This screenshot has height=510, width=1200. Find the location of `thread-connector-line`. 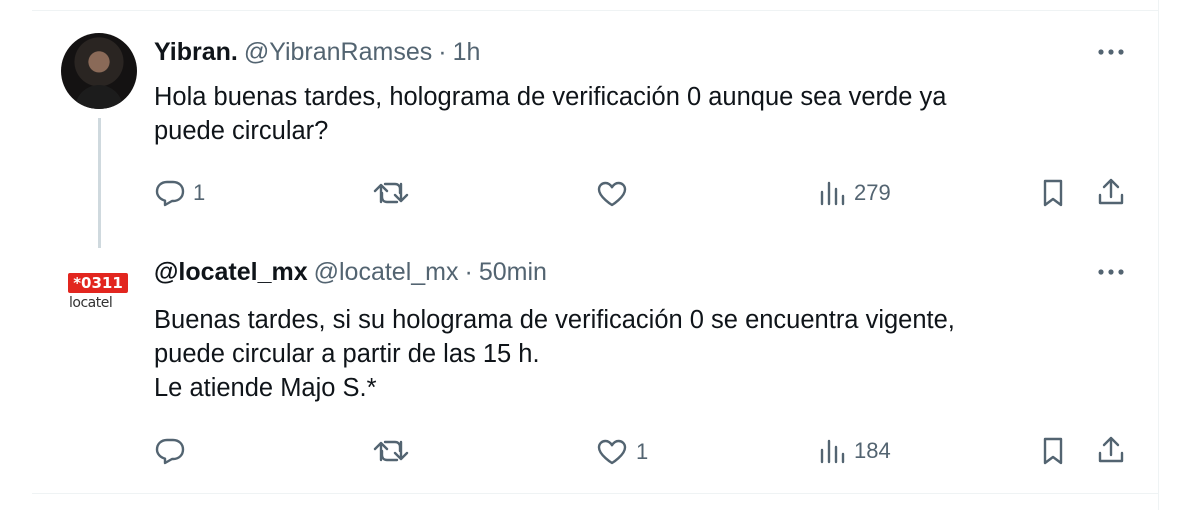

thread-connector-line is located at coordinates (99, 183).